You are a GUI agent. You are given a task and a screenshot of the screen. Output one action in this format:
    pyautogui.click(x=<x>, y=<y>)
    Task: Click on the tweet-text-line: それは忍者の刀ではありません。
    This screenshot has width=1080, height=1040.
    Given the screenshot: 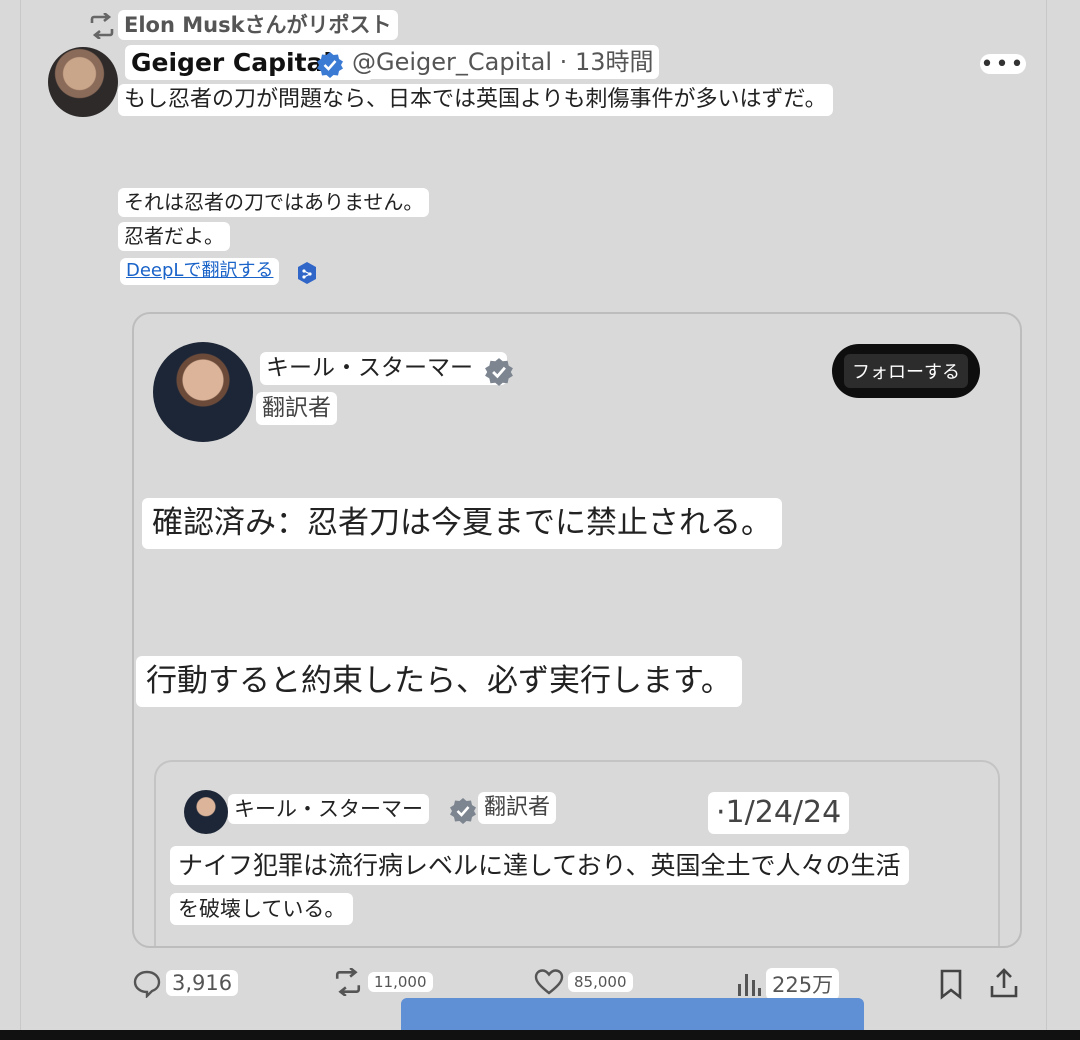 What is the action you would take?
    pyautogui.click(x=274, y=202)
    